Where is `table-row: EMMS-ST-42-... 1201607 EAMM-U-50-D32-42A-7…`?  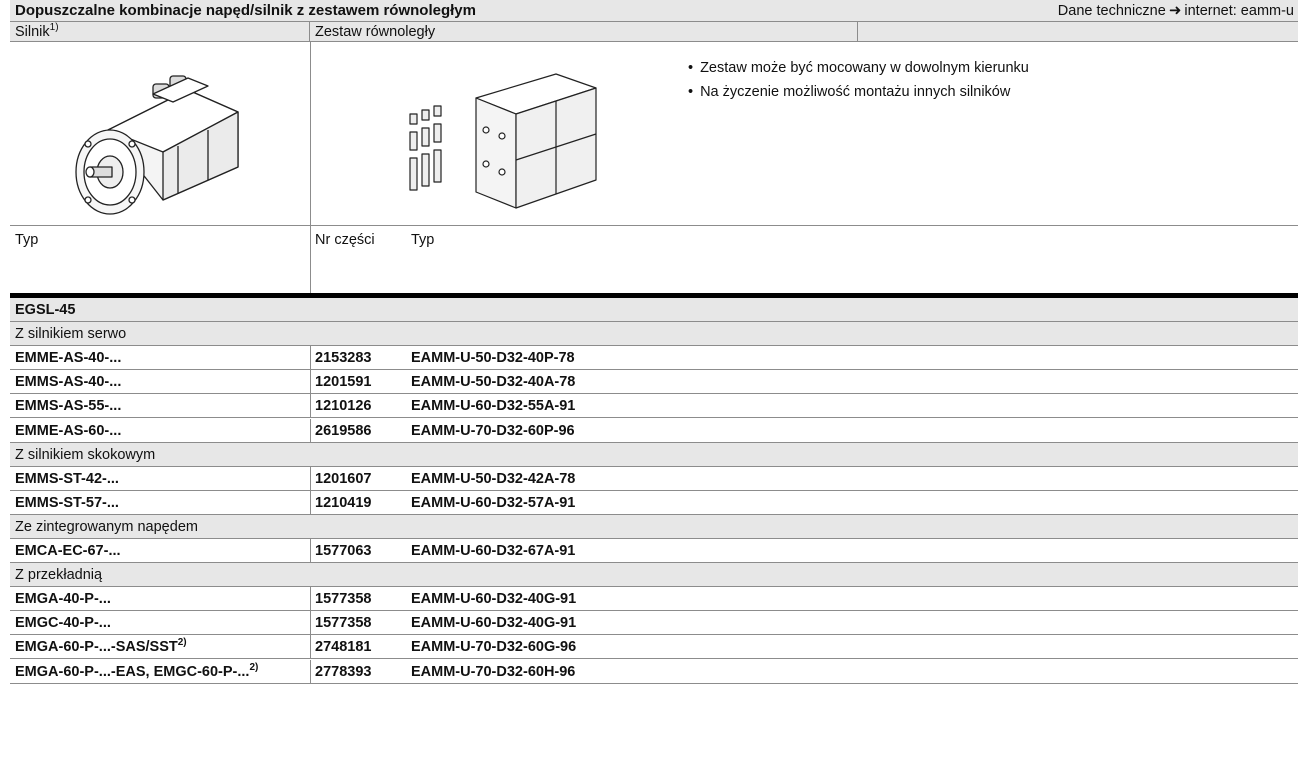
table-row: EMMS-ST-42-... 1201607 EAMM-U-50-D32-42A-7… is located at coordinates (654, 479).